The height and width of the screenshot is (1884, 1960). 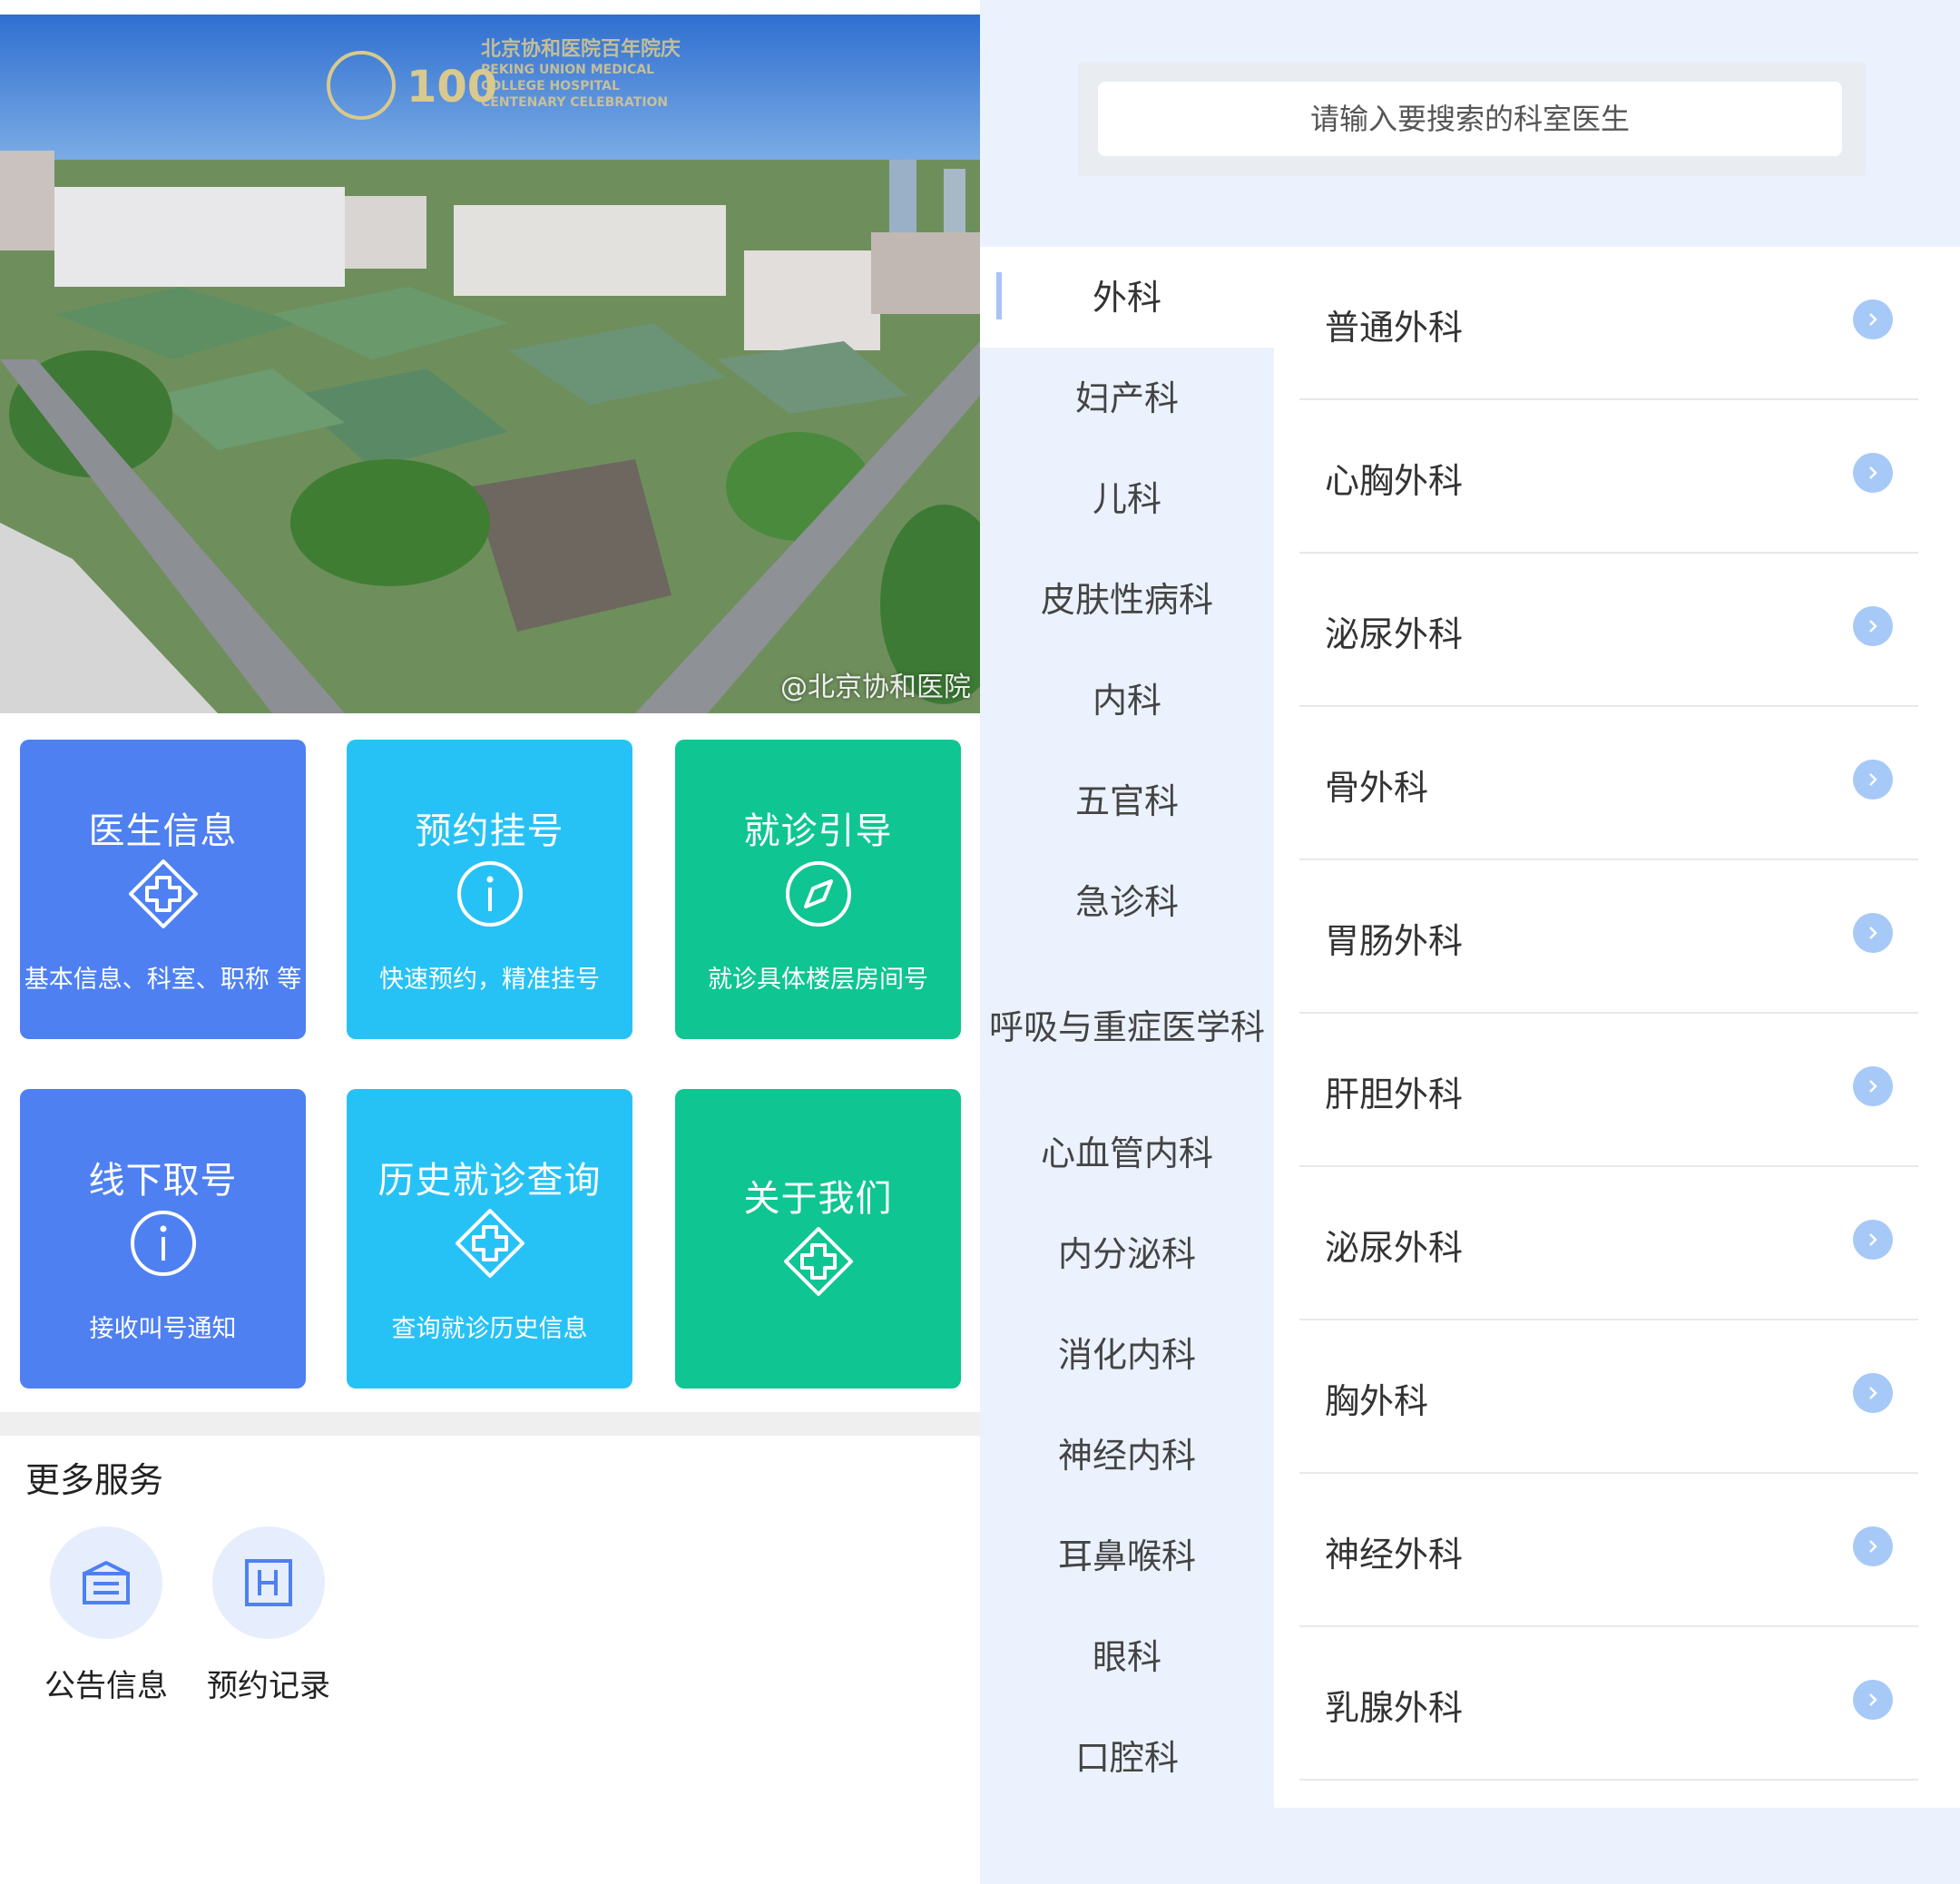 I want to click on tile-title: 线下取号, so click(x=163, y=1181).